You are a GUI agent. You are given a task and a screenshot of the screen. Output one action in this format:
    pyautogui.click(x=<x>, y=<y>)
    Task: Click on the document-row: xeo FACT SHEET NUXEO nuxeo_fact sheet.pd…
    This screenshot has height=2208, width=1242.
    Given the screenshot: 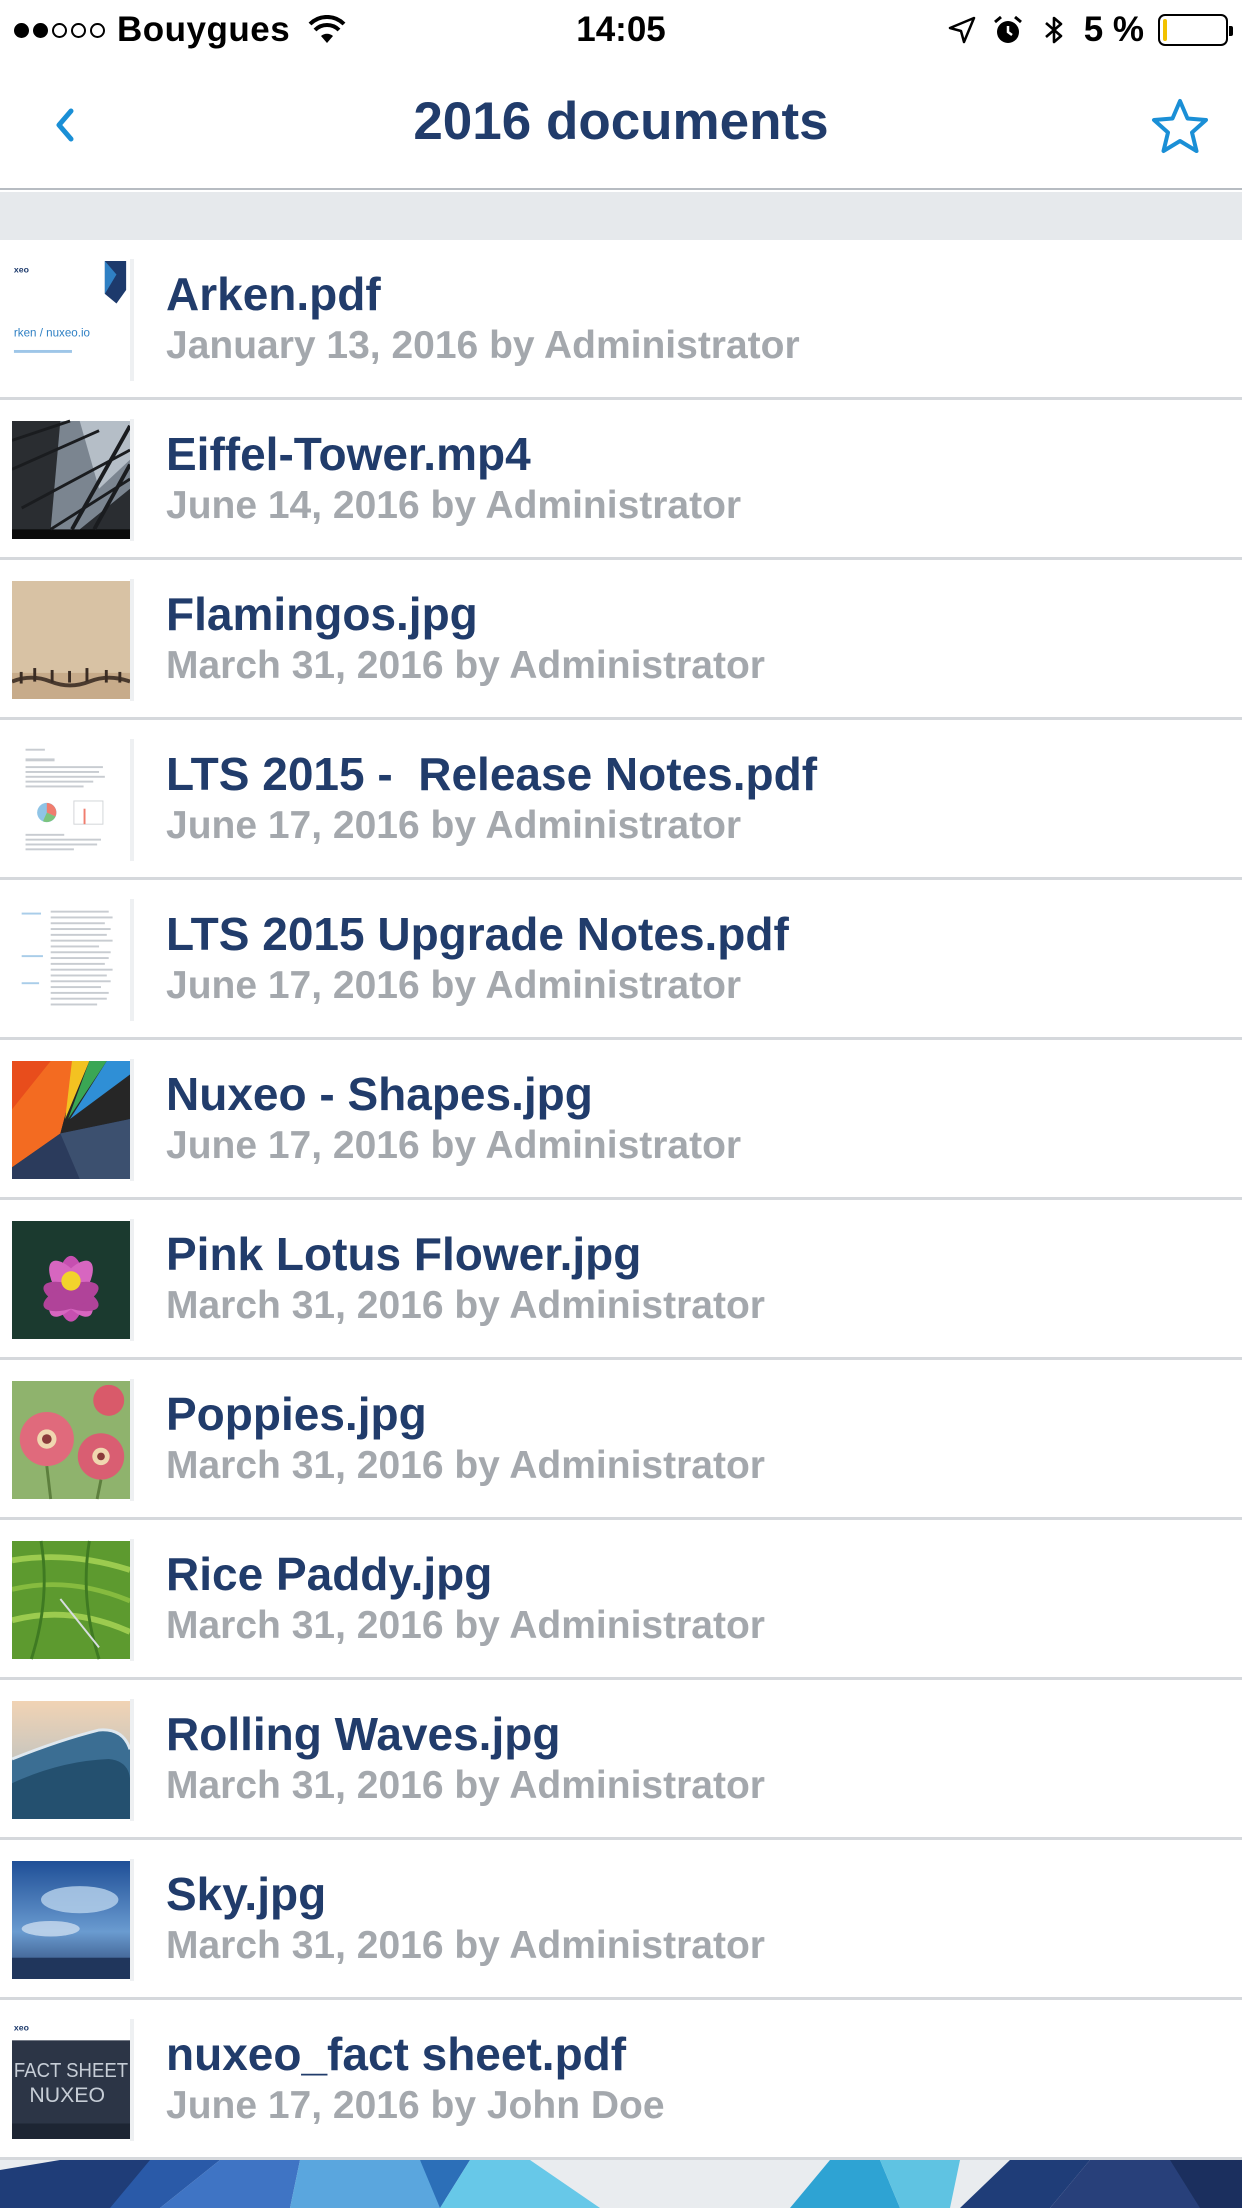 What is the action you would take?
    pyautogui.click(x=621, y=2080)
    